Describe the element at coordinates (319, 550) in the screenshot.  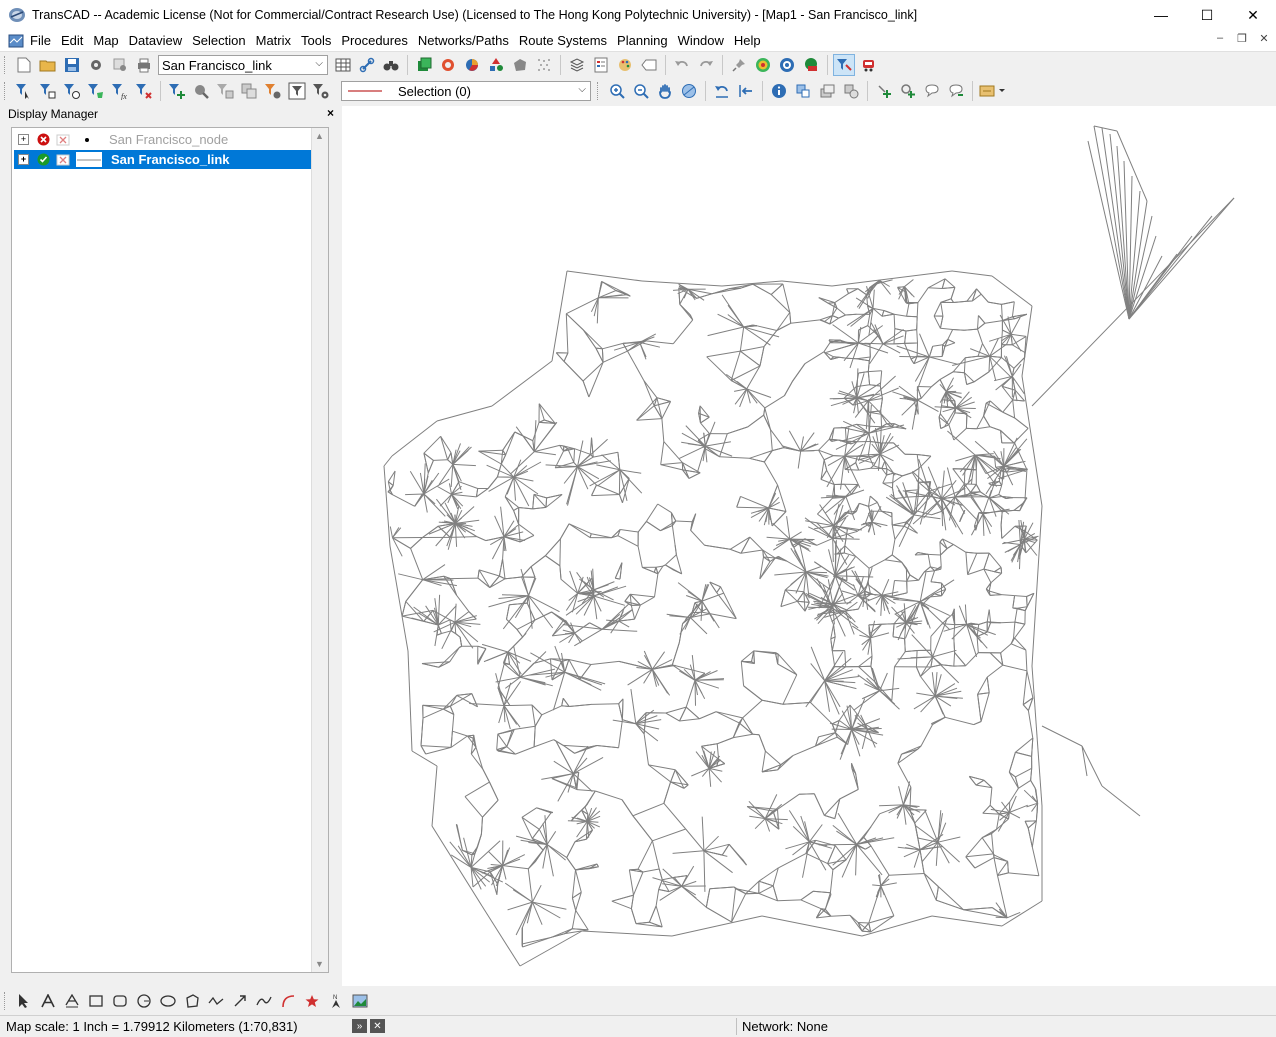
I see `display-manager-scrollbar: ▲ ▼` at that location.